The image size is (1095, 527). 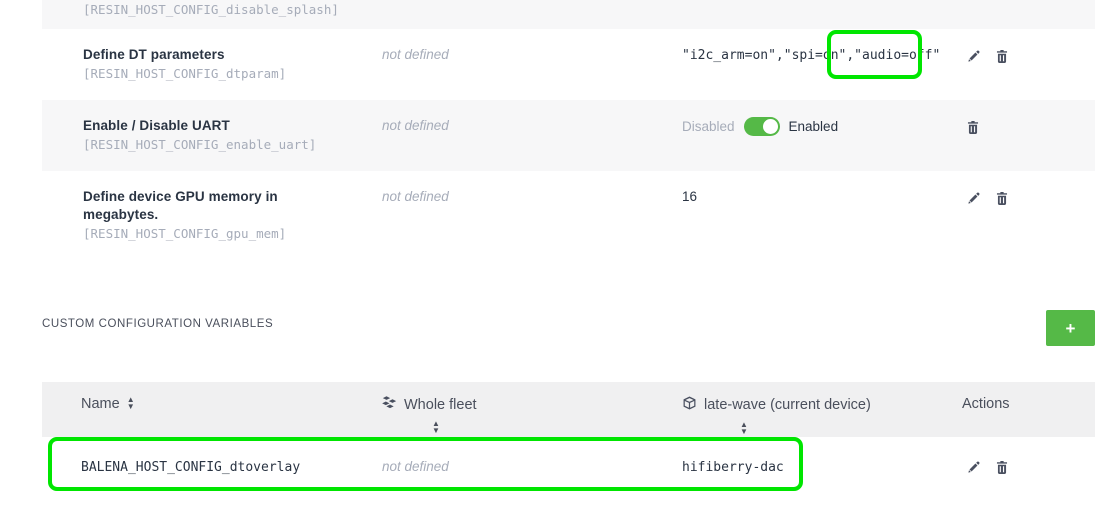 I want to click on config-name-cell: [RESIN_HOST_CONFIG_disable_splash], so click(x=212, y=9).